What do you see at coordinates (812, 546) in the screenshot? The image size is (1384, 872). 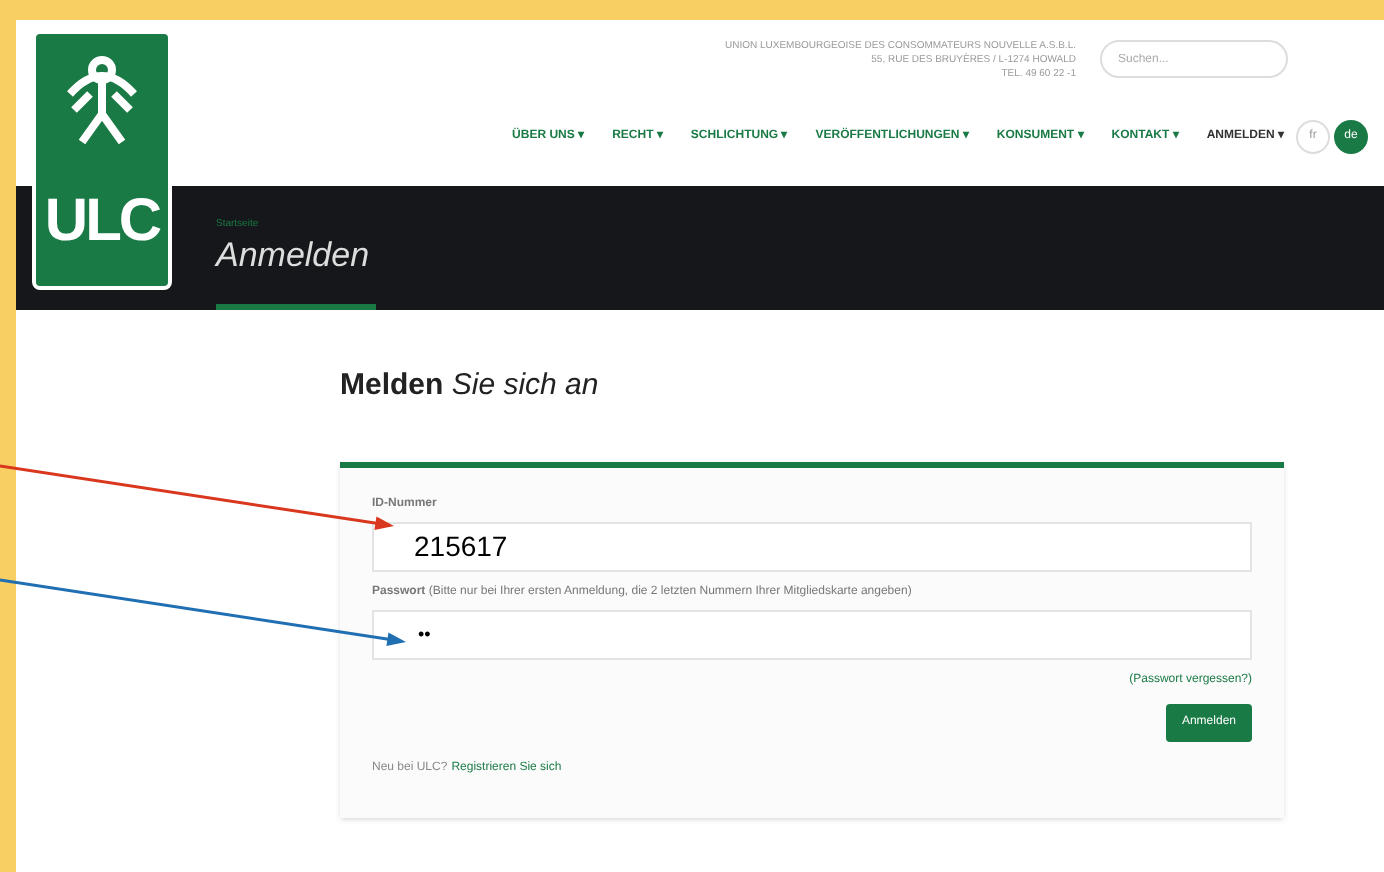 I see `input-field: 215617` at bounding box center [812, 546].